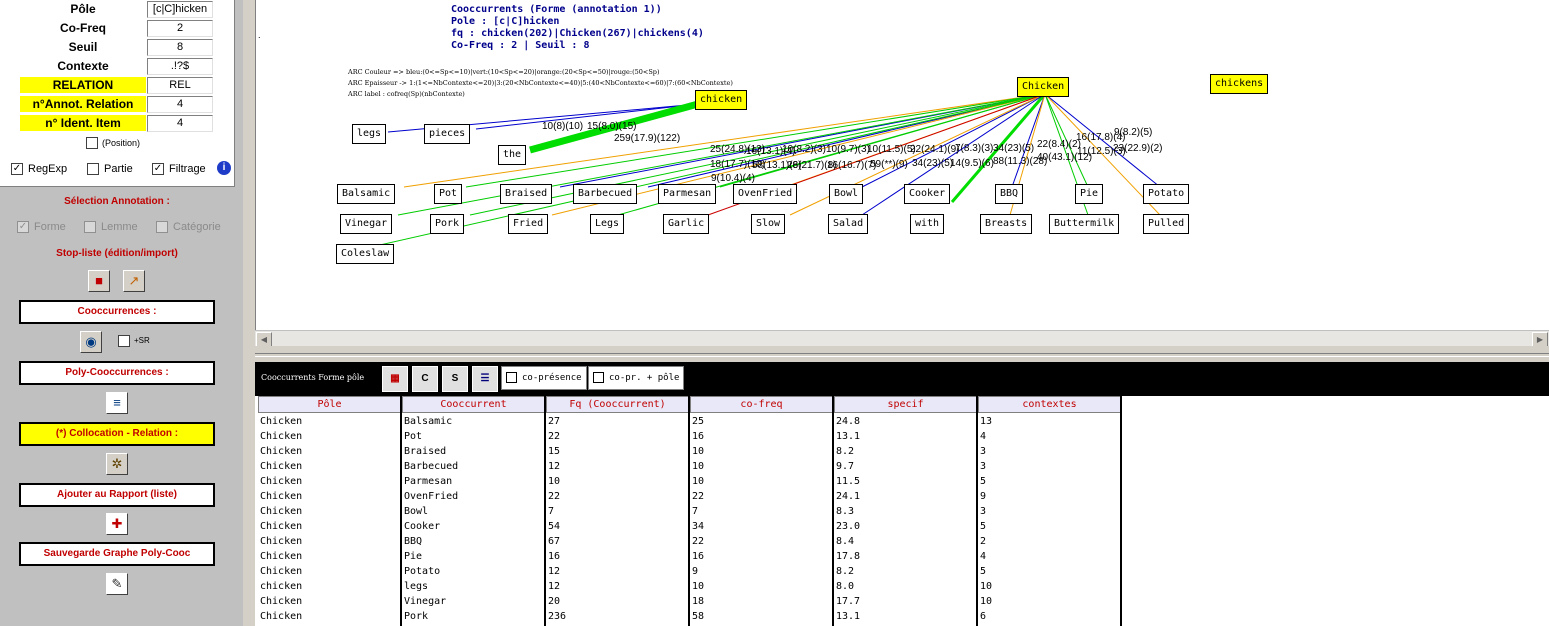  What do you see at coordinates (848, 481) in the screenshot?
I see `table-cell: 11.5` at bounding box center [848, 481].